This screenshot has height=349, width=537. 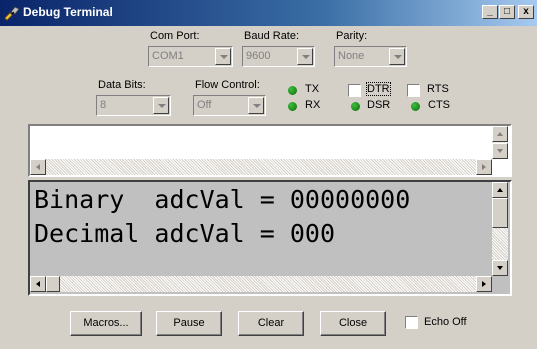 I want to click on rx-label: RX, so click(x=313, y=105).